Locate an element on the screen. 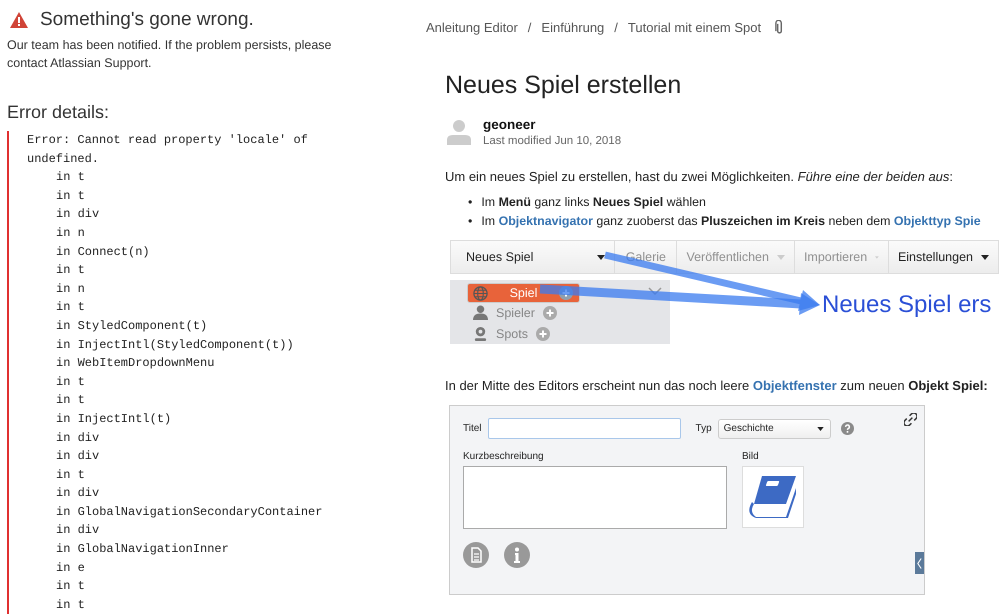 This screenshot has height=614, width=999. caret-icon is located at coordinates (820, 428).